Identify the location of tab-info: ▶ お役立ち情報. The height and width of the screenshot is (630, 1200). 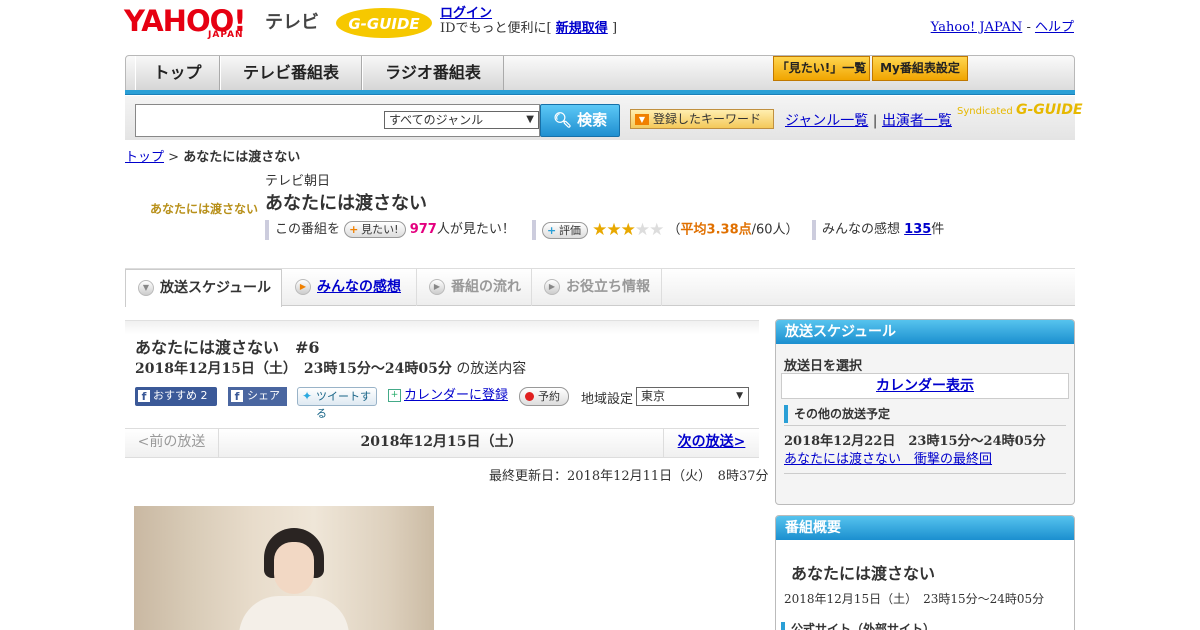
(597, 287).